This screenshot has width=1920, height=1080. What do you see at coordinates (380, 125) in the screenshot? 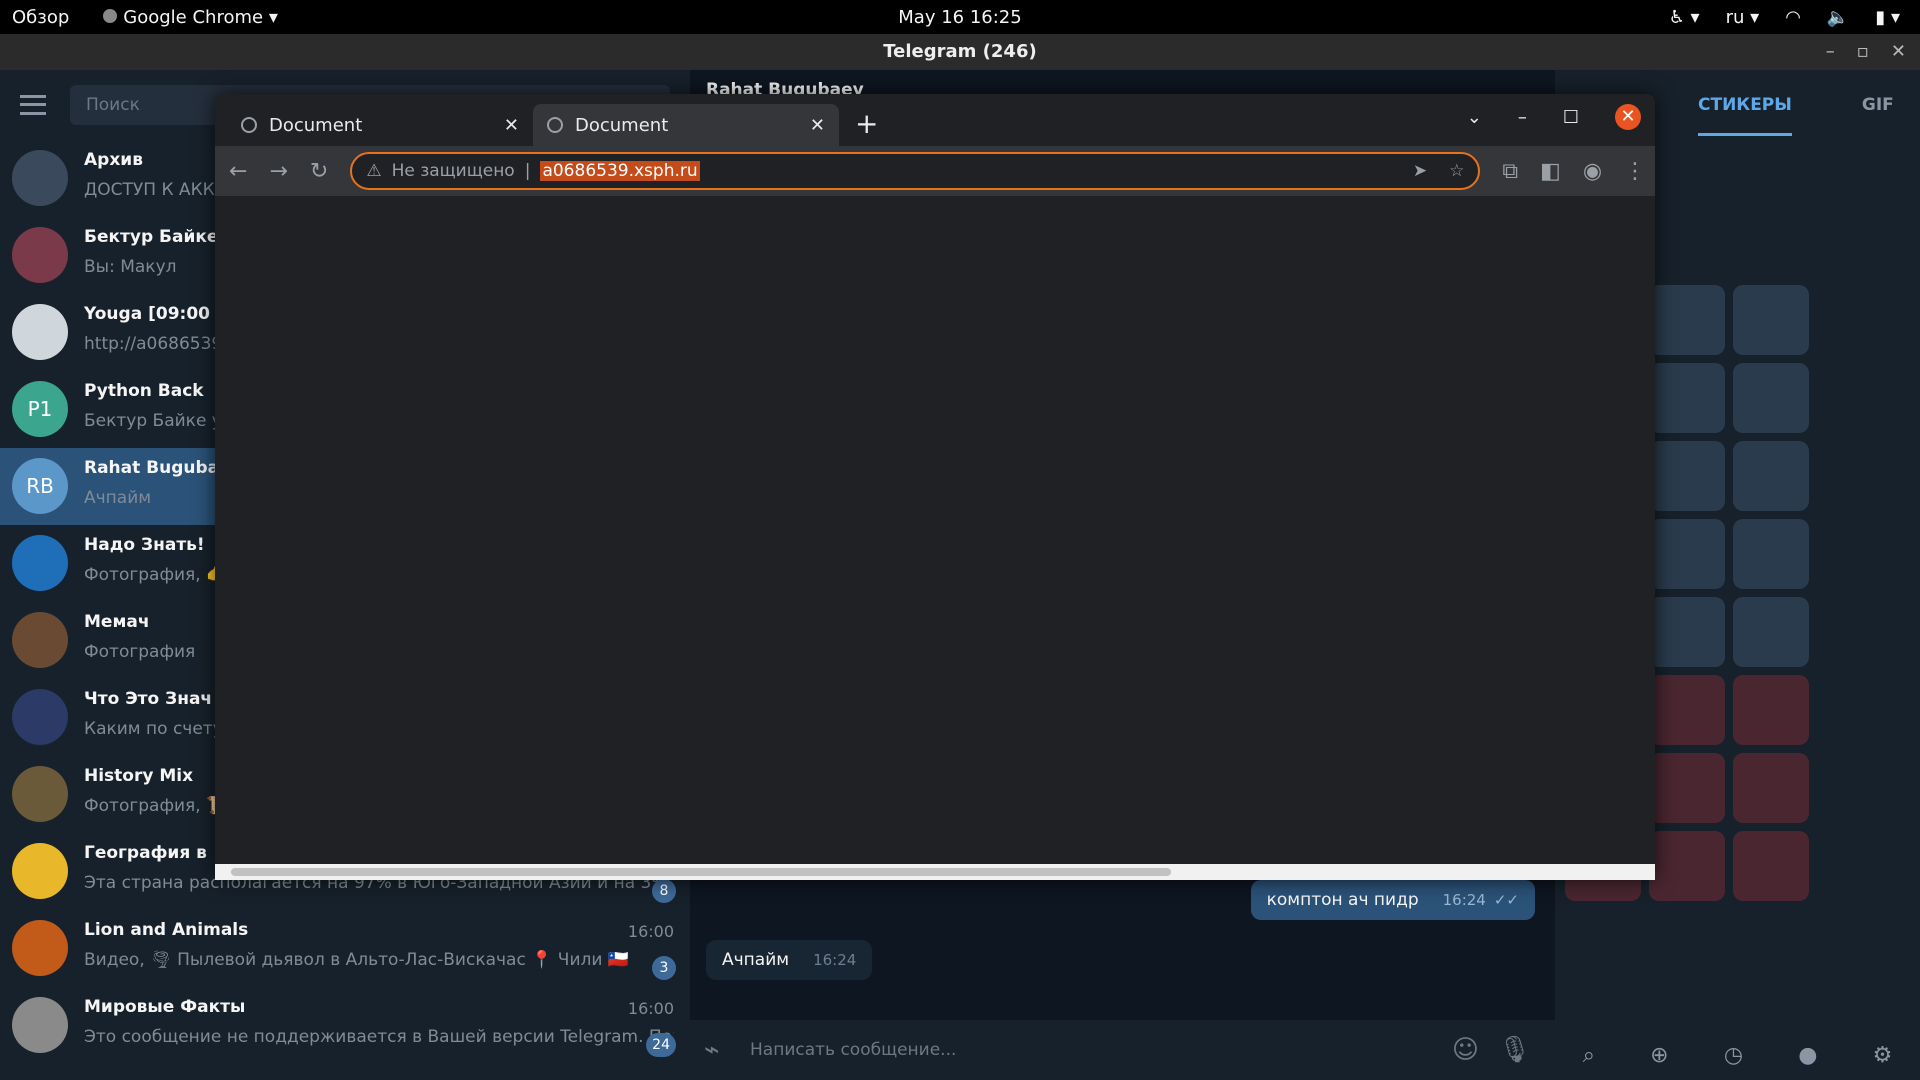
I see `browser-tab: Document ✕` at bounding box center [380, 125].